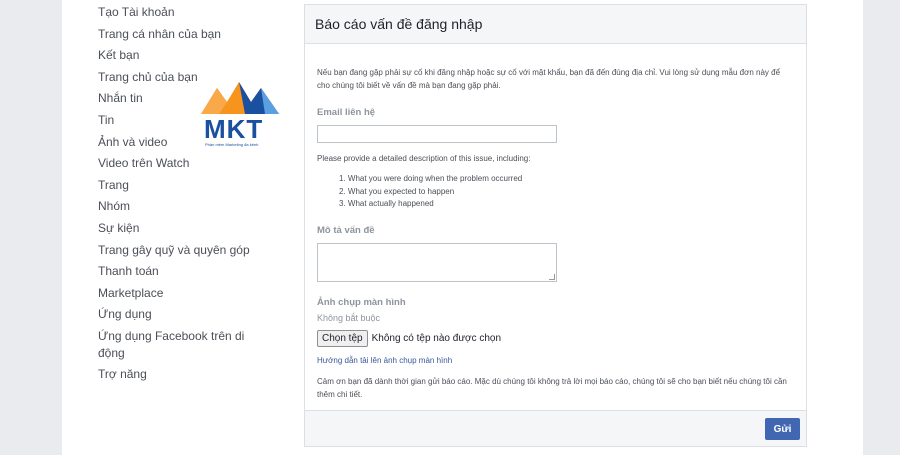 The image size is (900, 455). What do you see at coordinates (555, 428) in the screenshot?
I see `form-footer: Gửi` at bounding box center [555, 428].